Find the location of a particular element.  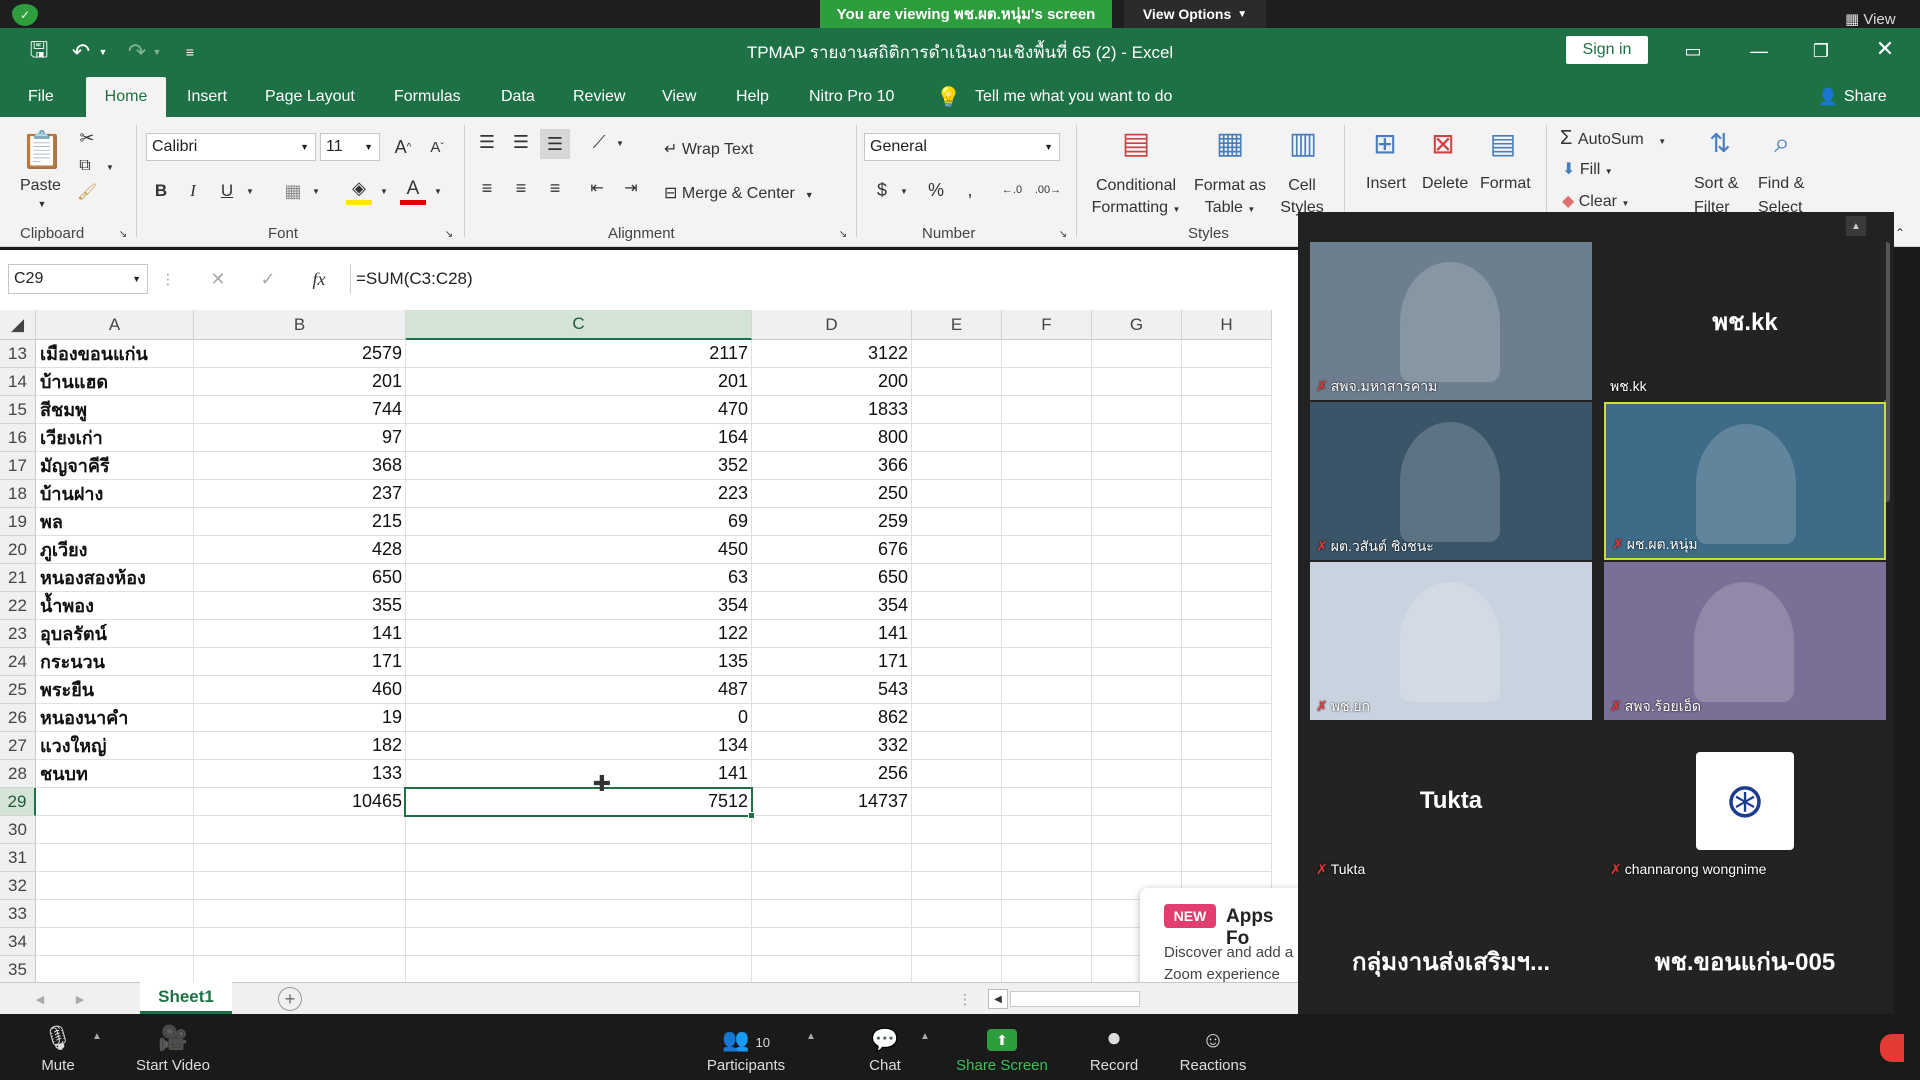

cell: บ้านแฮด is located at coordinates (115, 382).